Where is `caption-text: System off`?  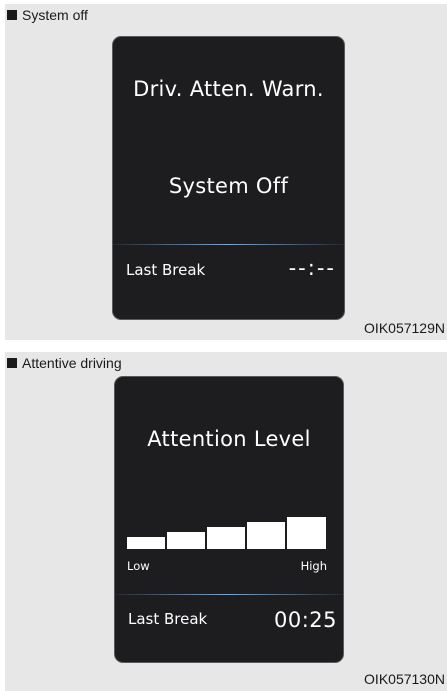
caption-text: System off is located at coordinates (55, 15).